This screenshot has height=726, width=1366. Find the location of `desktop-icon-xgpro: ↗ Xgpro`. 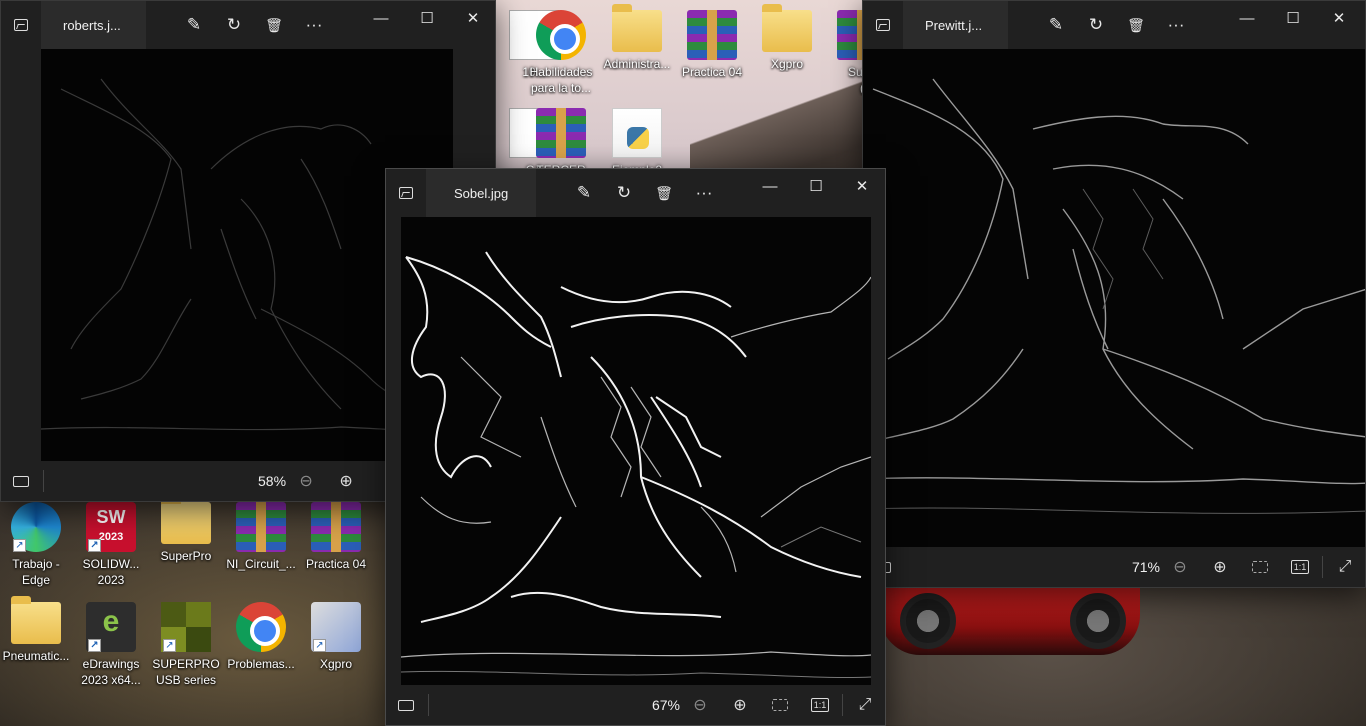

desktop-icon-xgpro: ↗ Xgpro is located at coordinates (336, 637).